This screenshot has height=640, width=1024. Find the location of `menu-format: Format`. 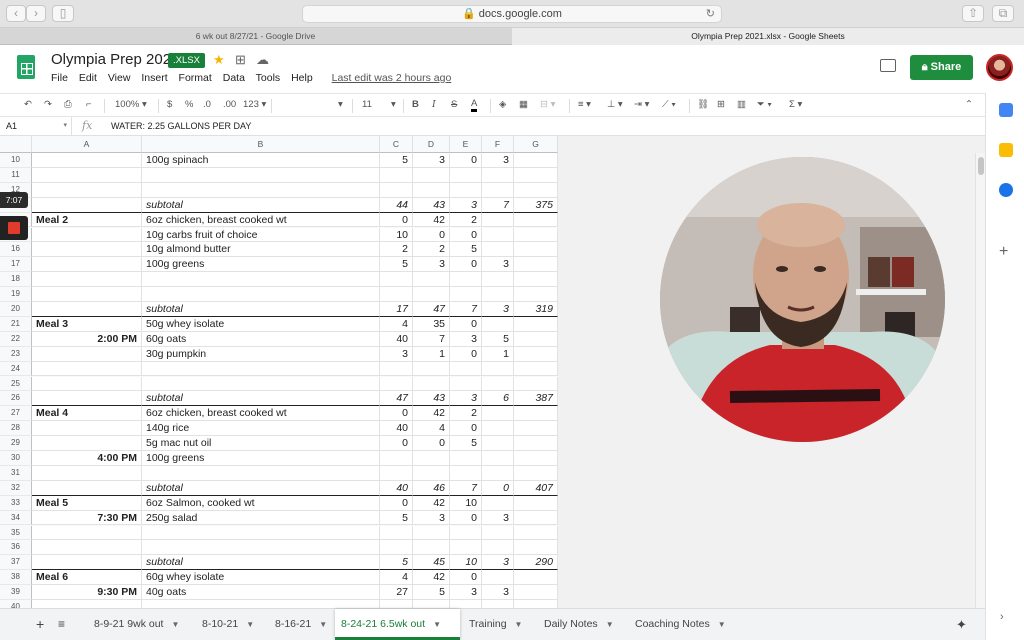

menu-format: Format is located at coordinates (195, 78).